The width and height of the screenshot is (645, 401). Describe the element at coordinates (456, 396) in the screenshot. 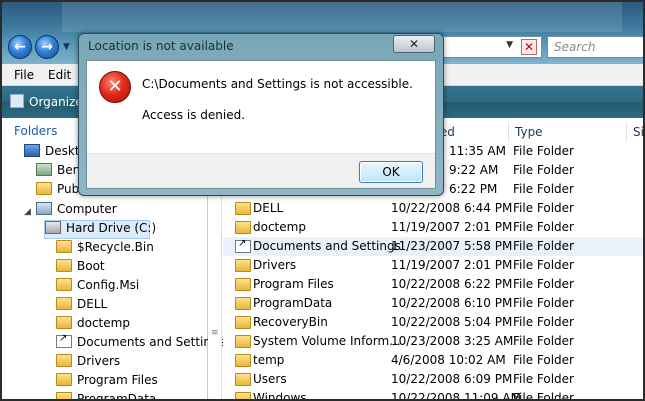

I see `row-date: 10/22/2008 11:09 AM` at that location.